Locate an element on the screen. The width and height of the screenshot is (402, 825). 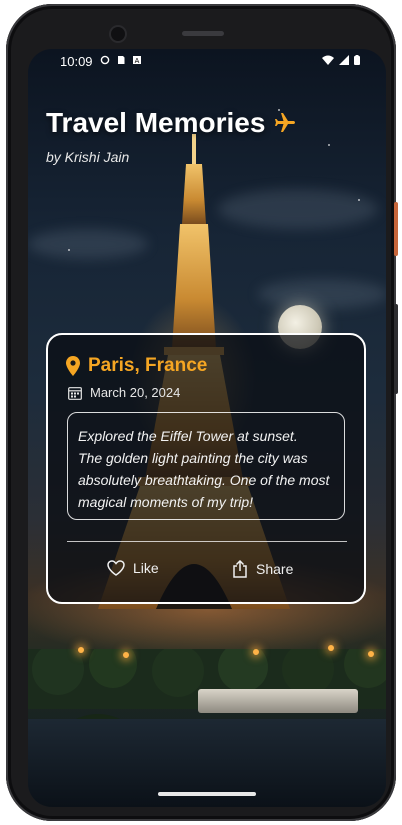
status-time: 10:09 is located at coordinates (76, 61).